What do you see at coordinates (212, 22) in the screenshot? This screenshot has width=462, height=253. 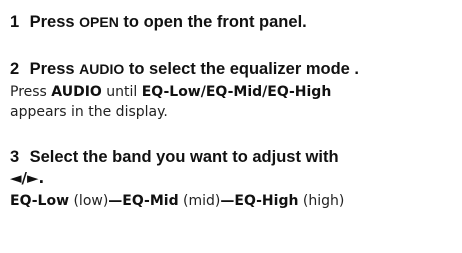 I see `step-1-post: to open the front panel.` at bounding box center [212, 22].